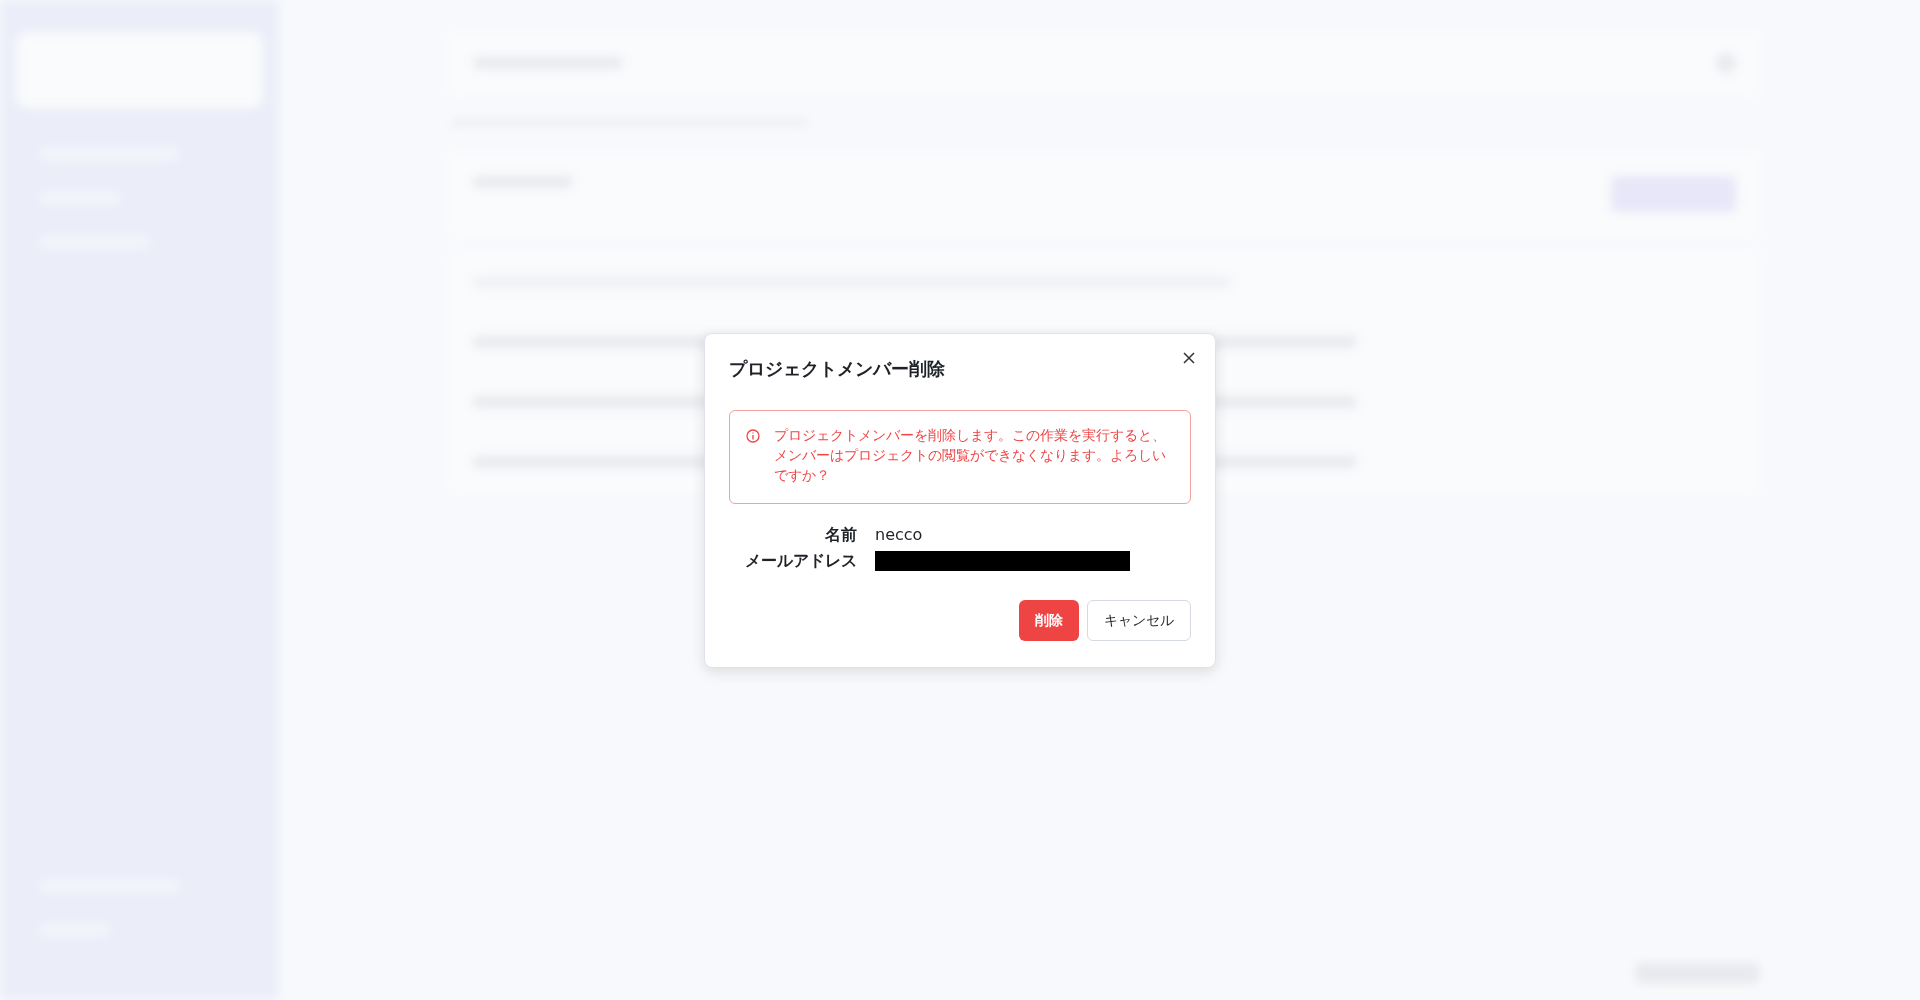 This screenshot has width=1920, height=1000. Describe the element at coordinates (837, 369) in the screenshot. I see `dialog-title: プロジェクトメンバー削除` at that location.